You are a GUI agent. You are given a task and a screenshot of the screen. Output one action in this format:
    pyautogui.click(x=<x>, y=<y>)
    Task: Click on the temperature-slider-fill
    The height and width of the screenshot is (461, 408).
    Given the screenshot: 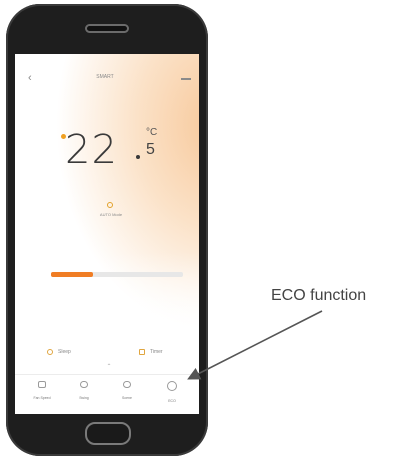 What is the action you would take?
    pyautogui.click(x=72, y=274)
    